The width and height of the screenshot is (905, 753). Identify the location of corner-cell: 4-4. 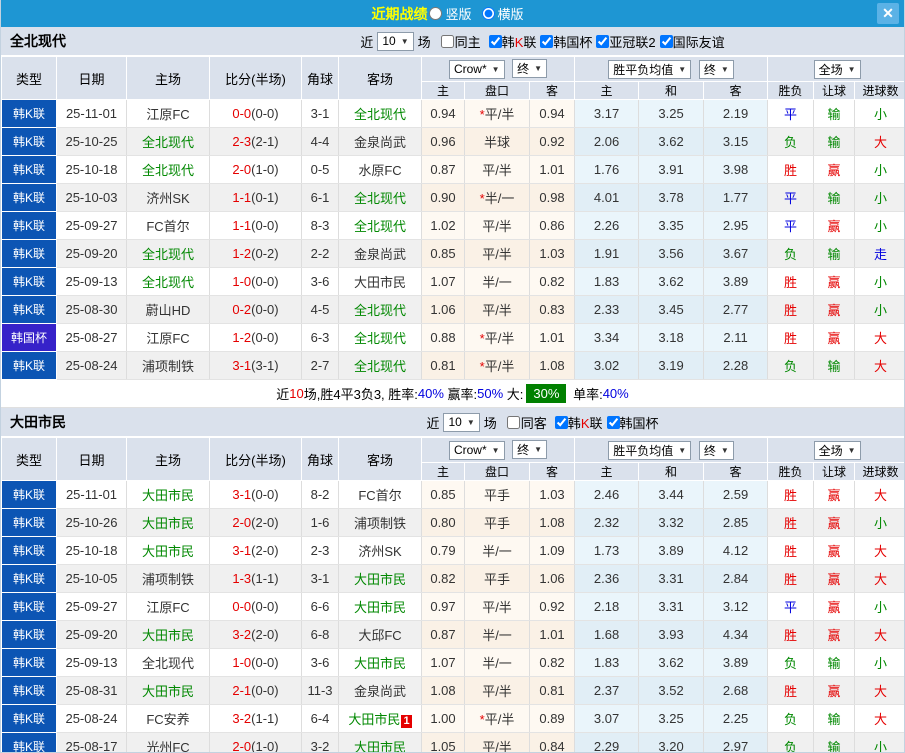
(320, 141).